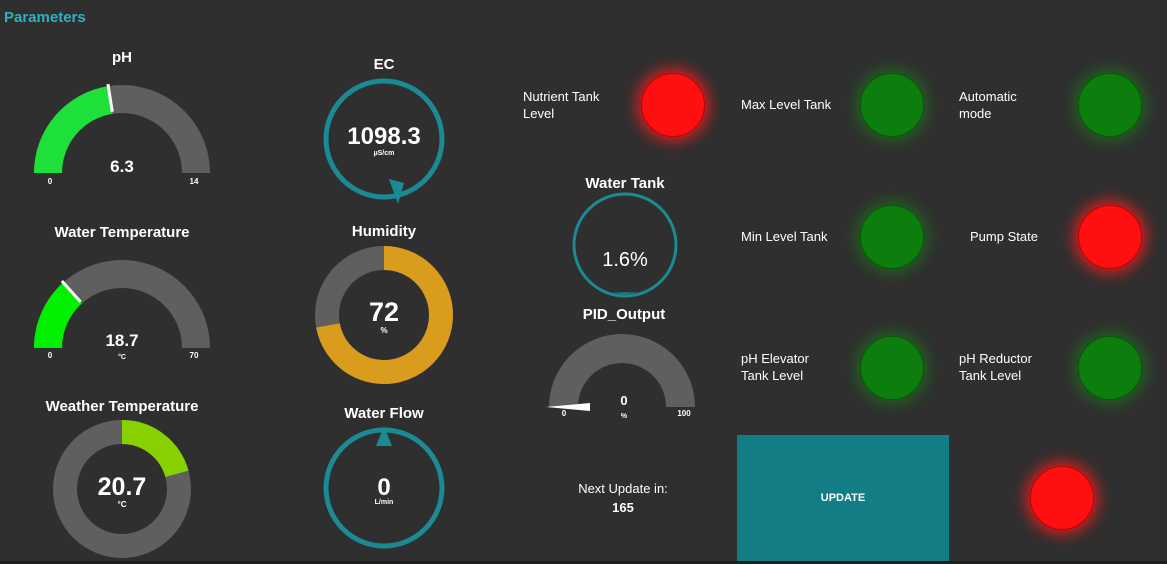  What do you see at coordinates (539, 113) in the screenshot?
I see `nutrient-tank-level-label-line2: Level` at bounding box center [539, 113].